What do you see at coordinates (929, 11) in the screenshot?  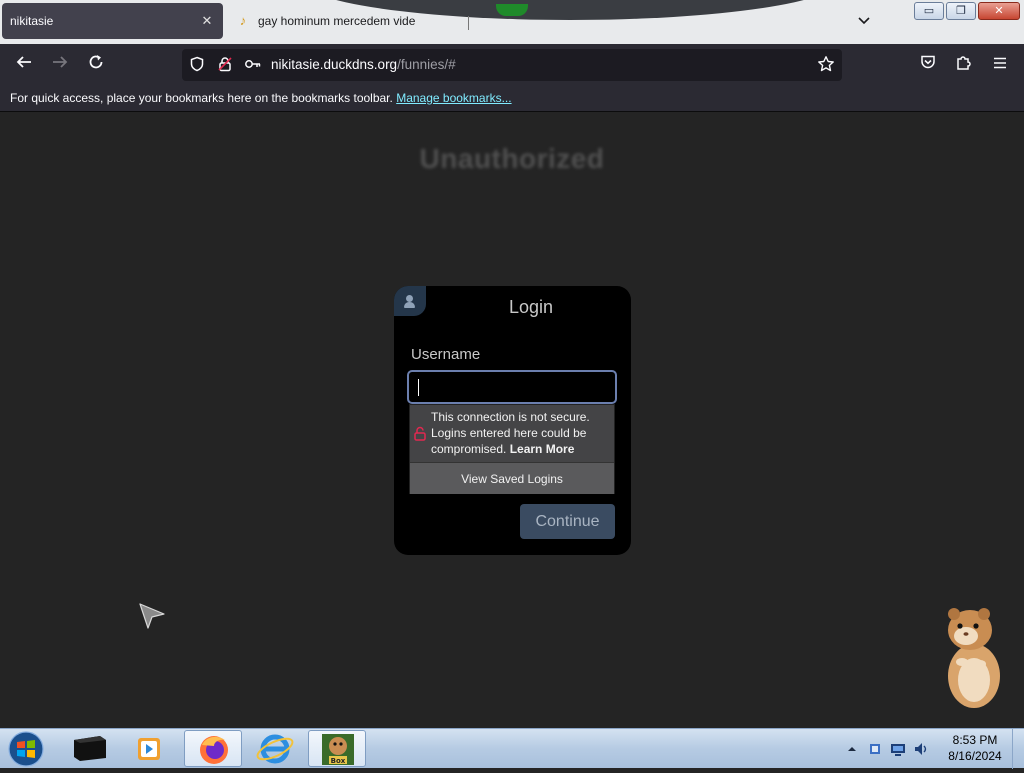 I see `minimize-button: ▭` at bounding box center [929, 11].